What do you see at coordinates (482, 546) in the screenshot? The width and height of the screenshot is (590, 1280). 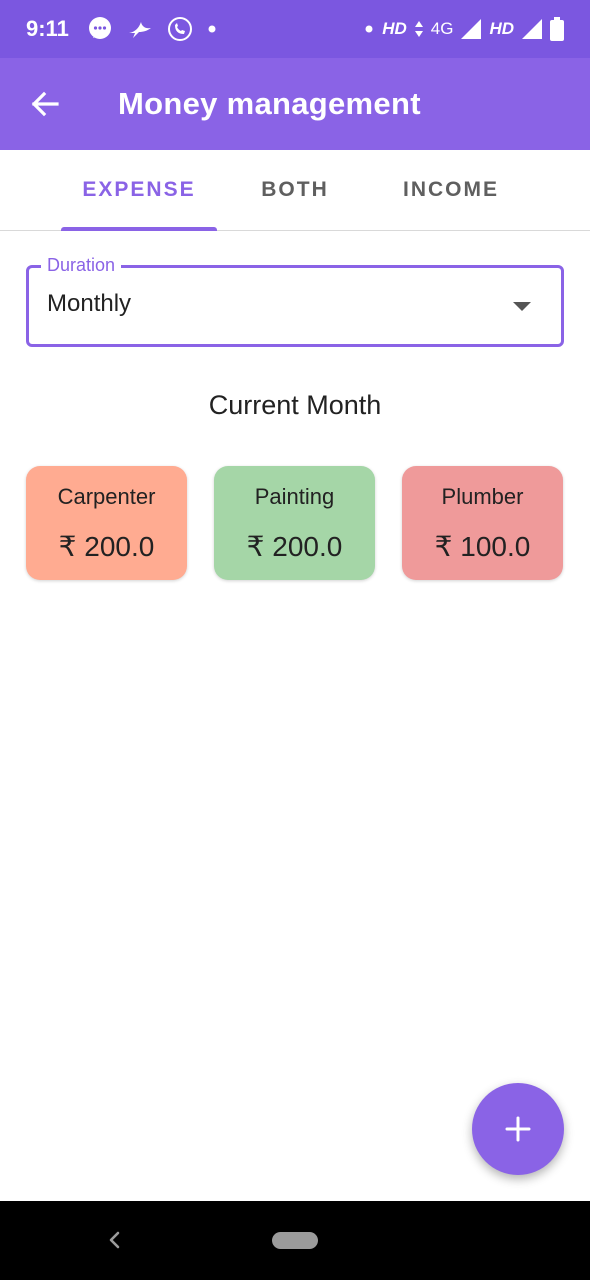 I see `card-amount: ₹ 100.0` at bounding box center [482, 546].